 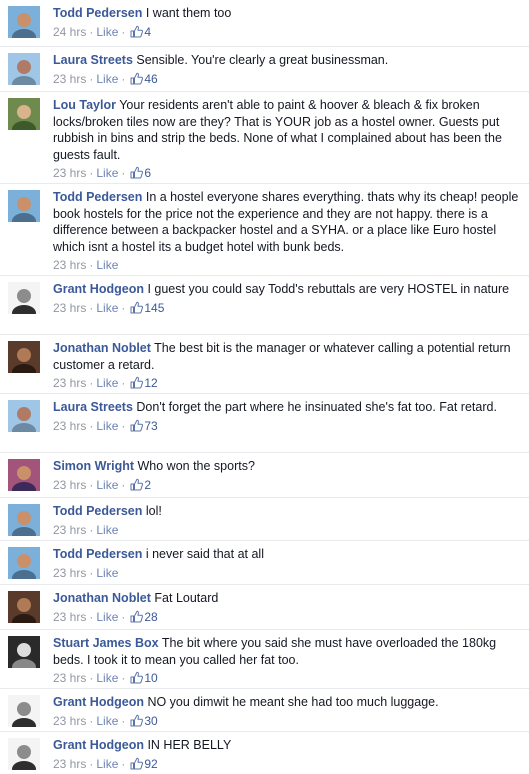 What do you see at coordinates (150, 383) in the screenshot?
I see `like-count: 12` at bounding box center [150, 383].